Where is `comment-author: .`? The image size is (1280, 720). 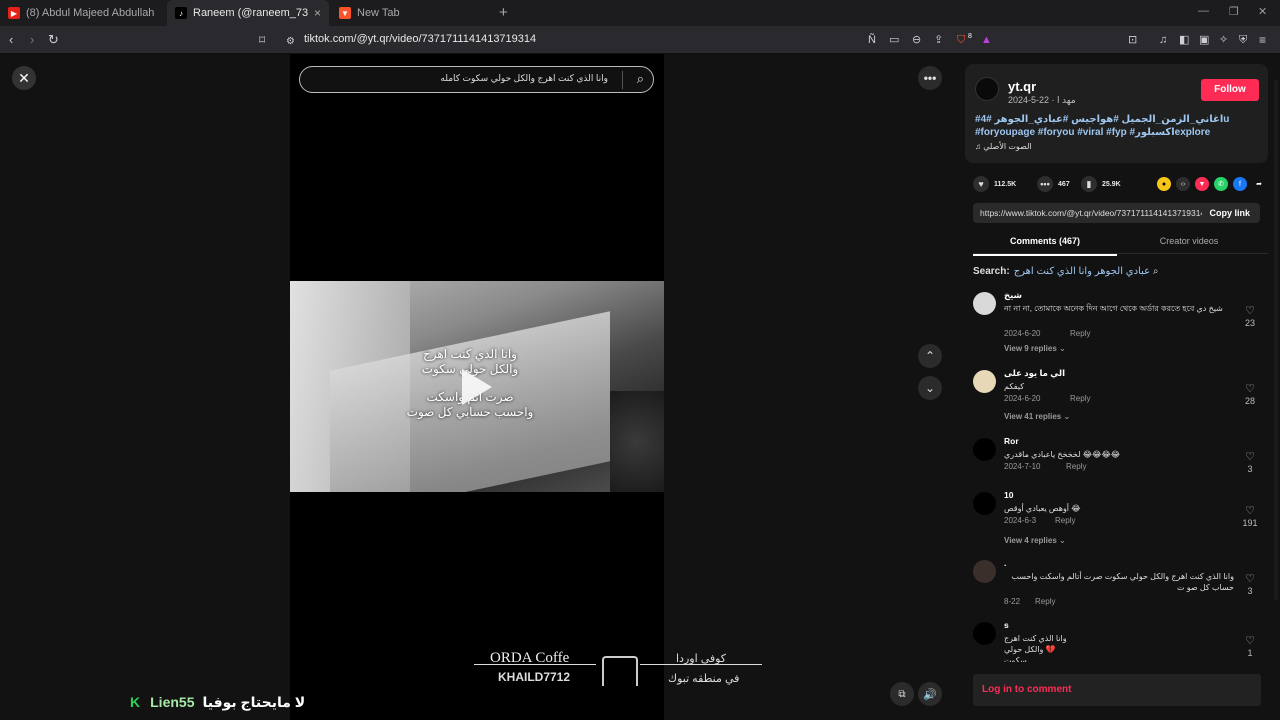
comment-author: . is located at coordinates (1005, 563).